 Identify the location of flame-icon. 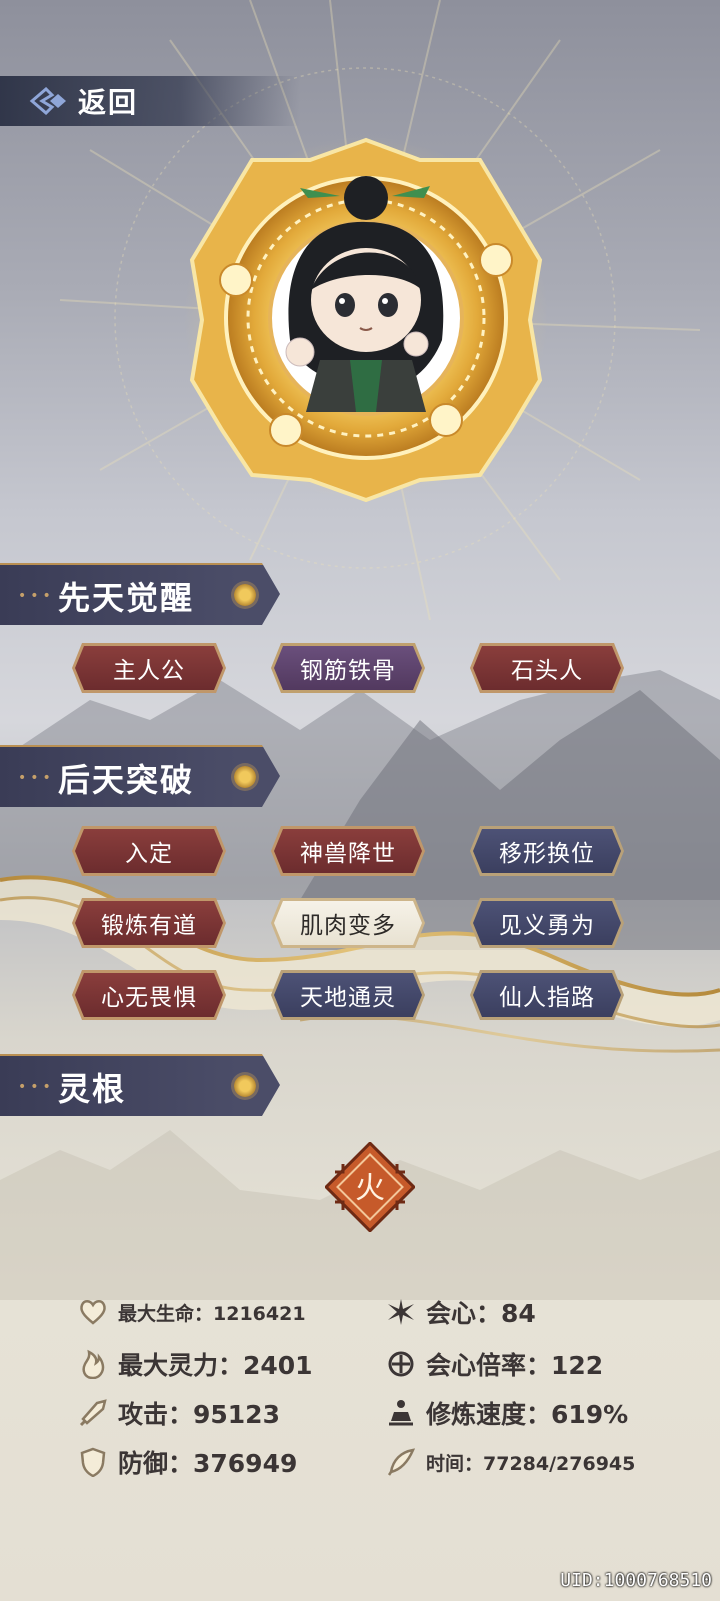
(93, 1364).